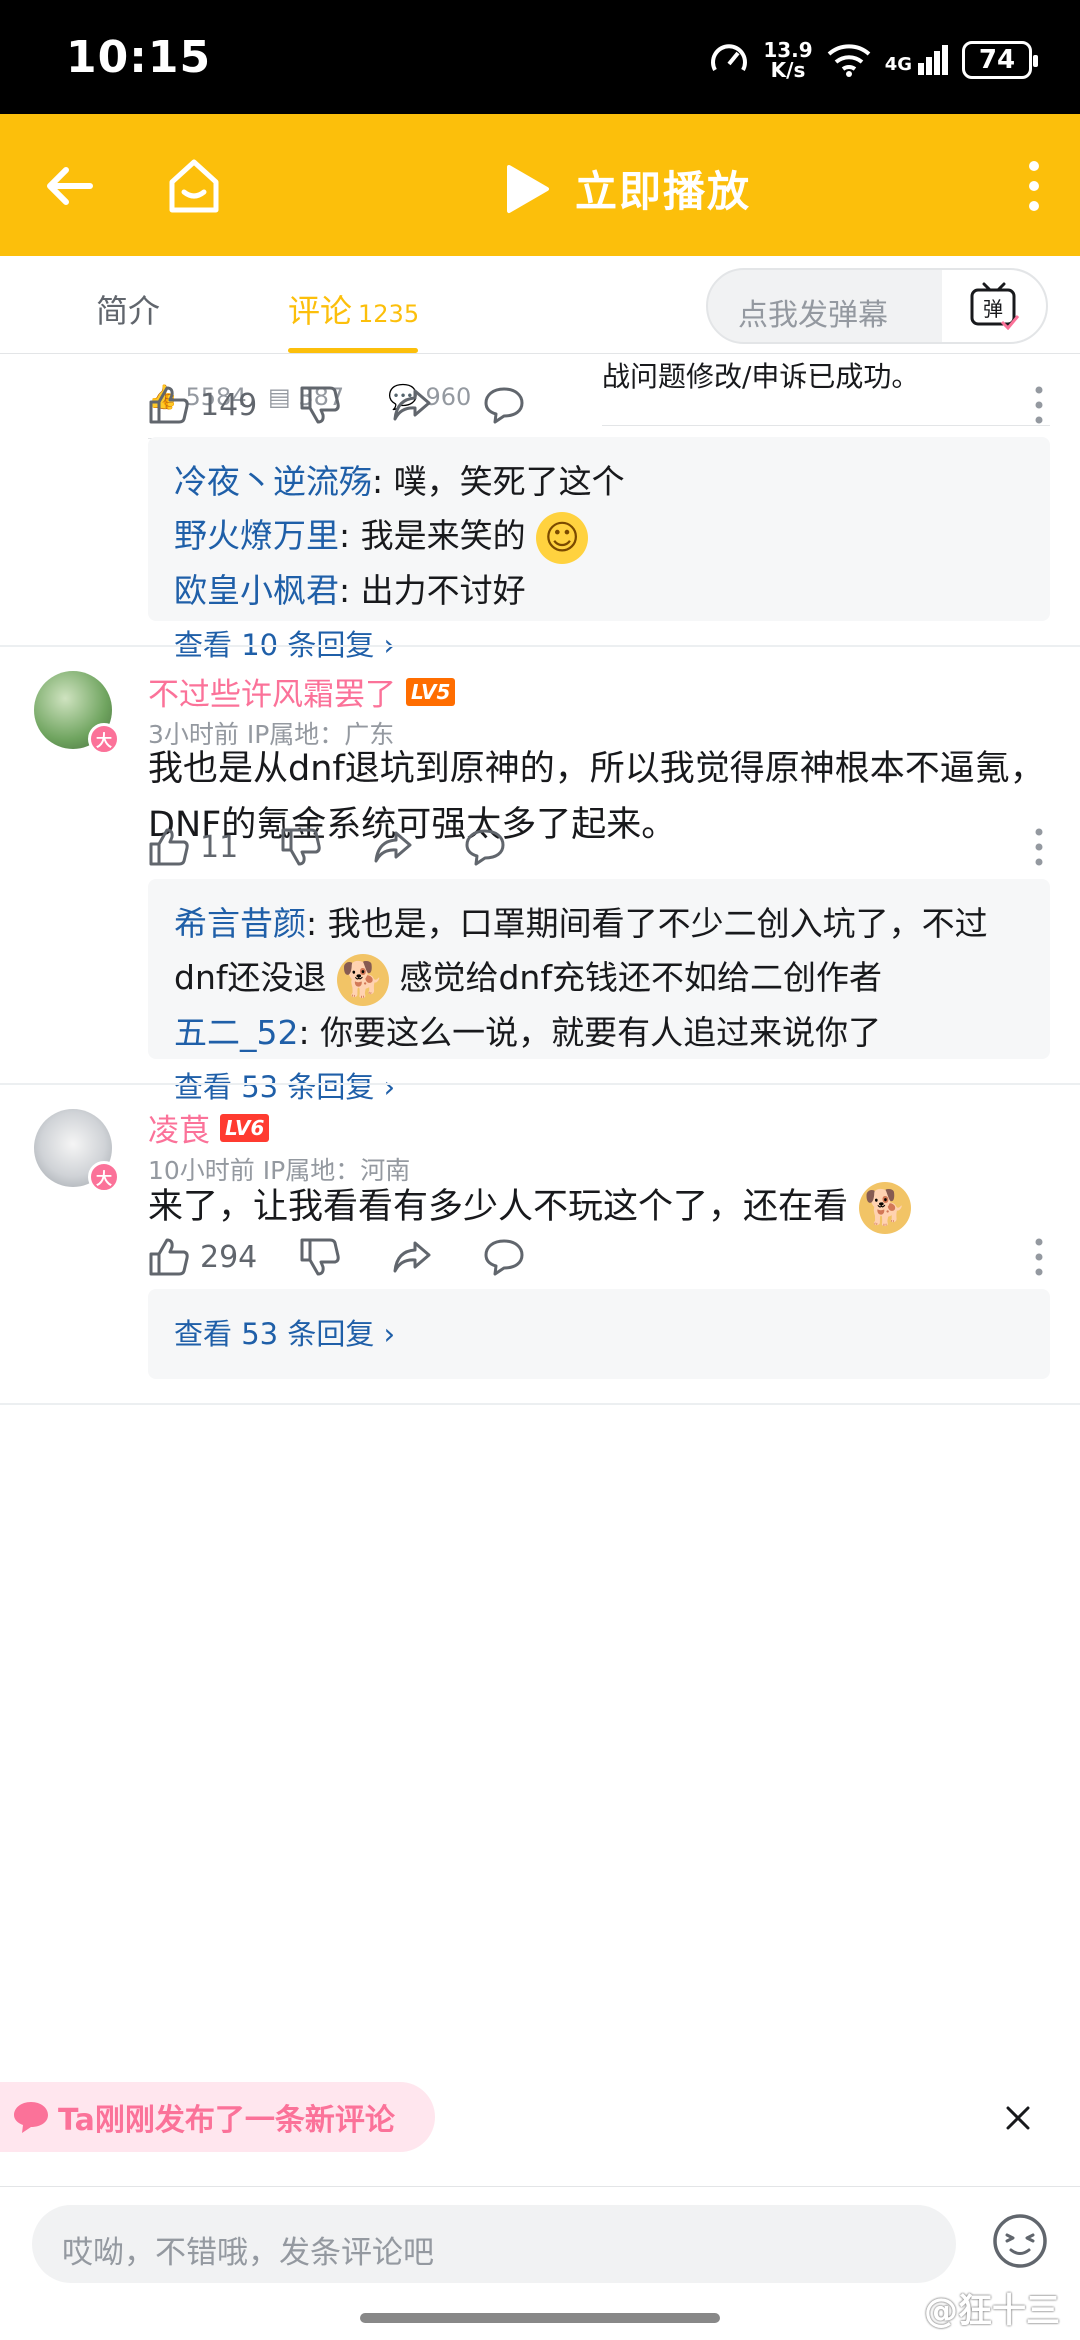  What do you see at coordinates (788, 70) in the screenshot?
I see `net-speed-unit: K/s` at bounding box center [788, 70].